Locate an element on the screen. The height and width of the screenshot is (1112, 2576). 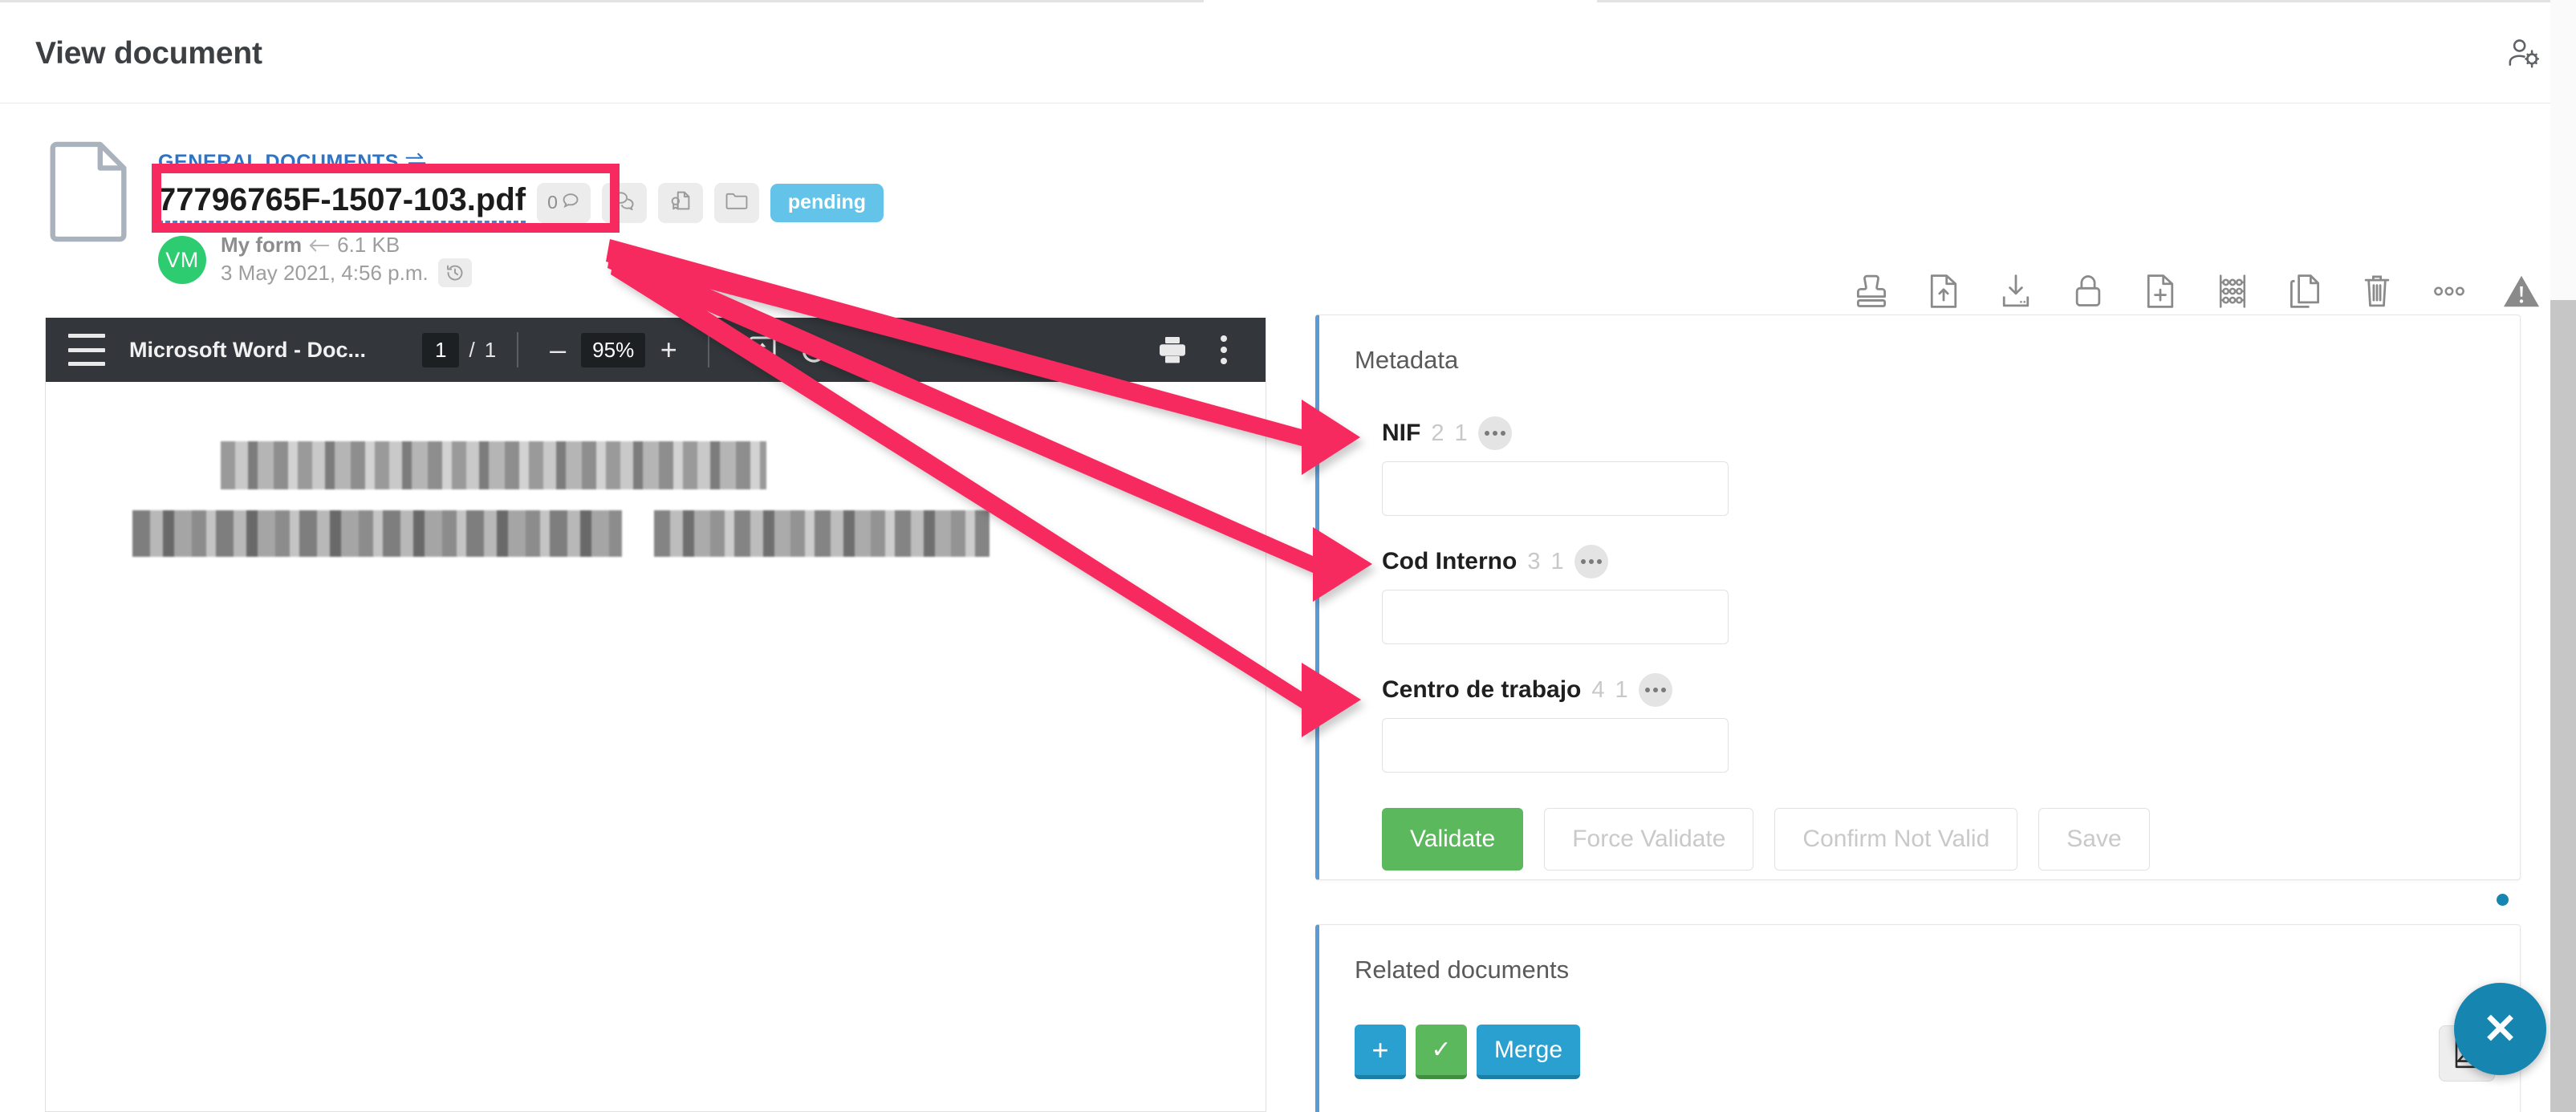
delete-button is located at coordinates (2377, 291).